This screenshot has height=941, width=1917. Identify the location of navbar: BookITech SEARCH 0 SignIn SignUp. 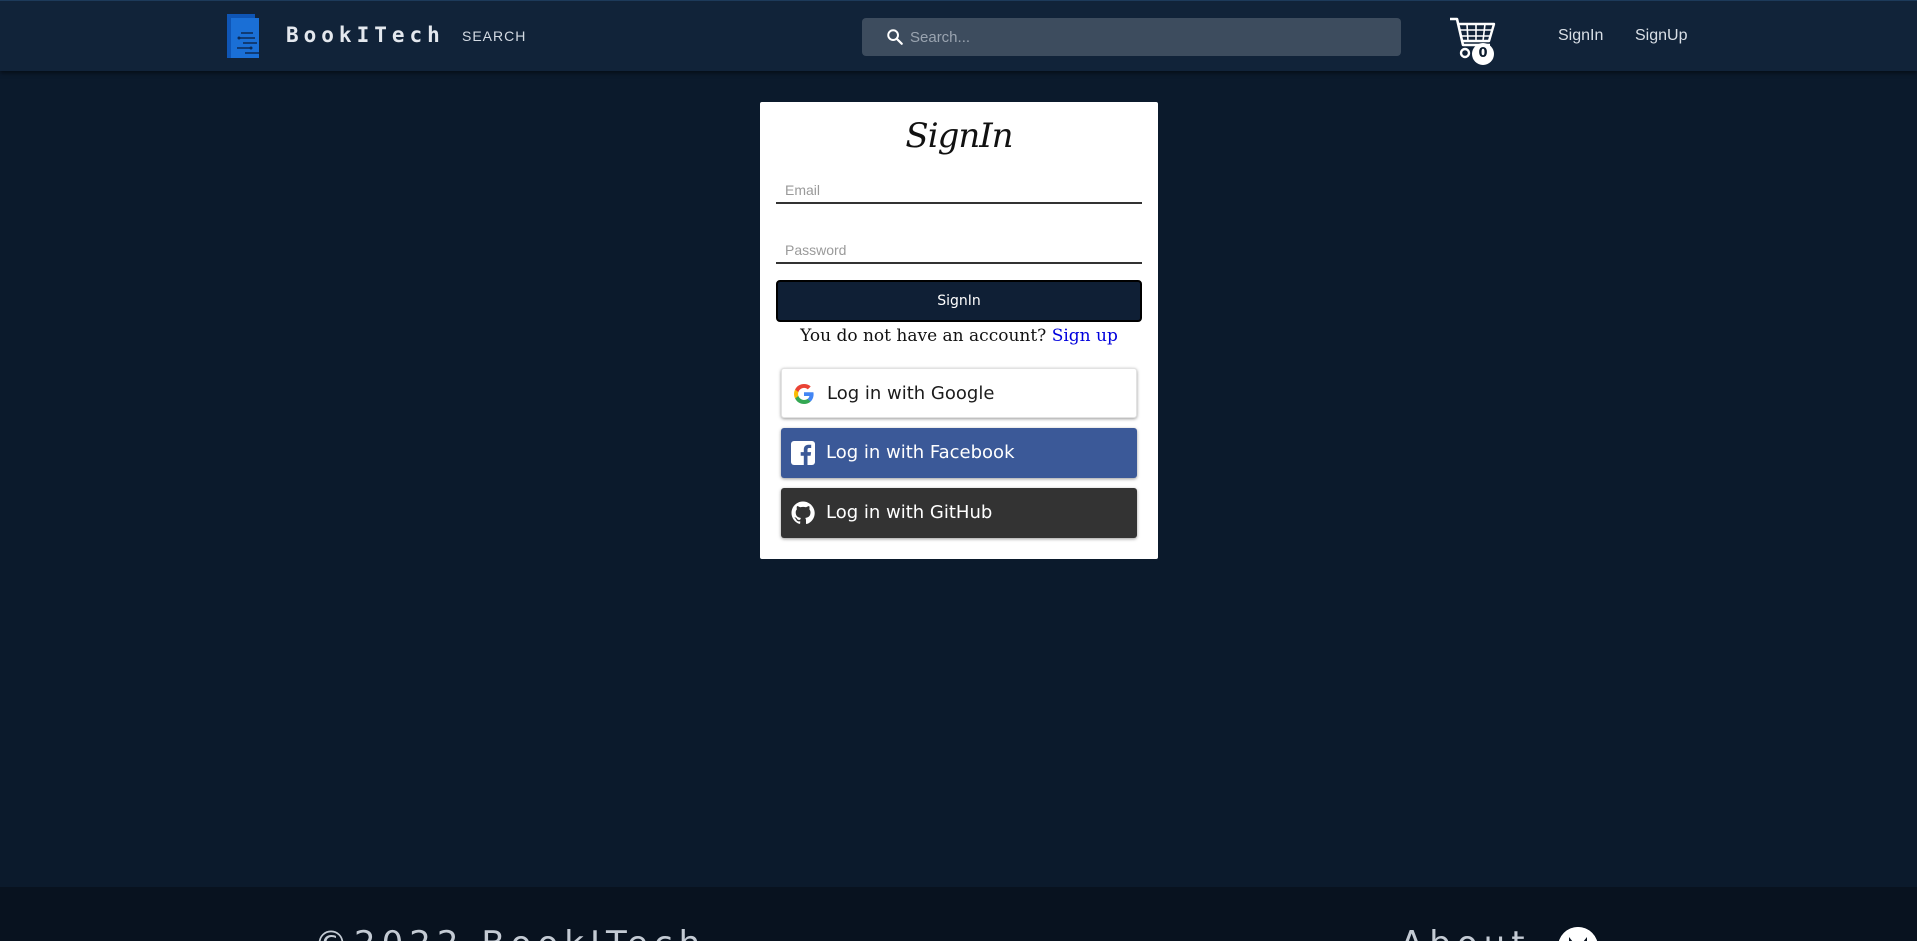
(958, 35).